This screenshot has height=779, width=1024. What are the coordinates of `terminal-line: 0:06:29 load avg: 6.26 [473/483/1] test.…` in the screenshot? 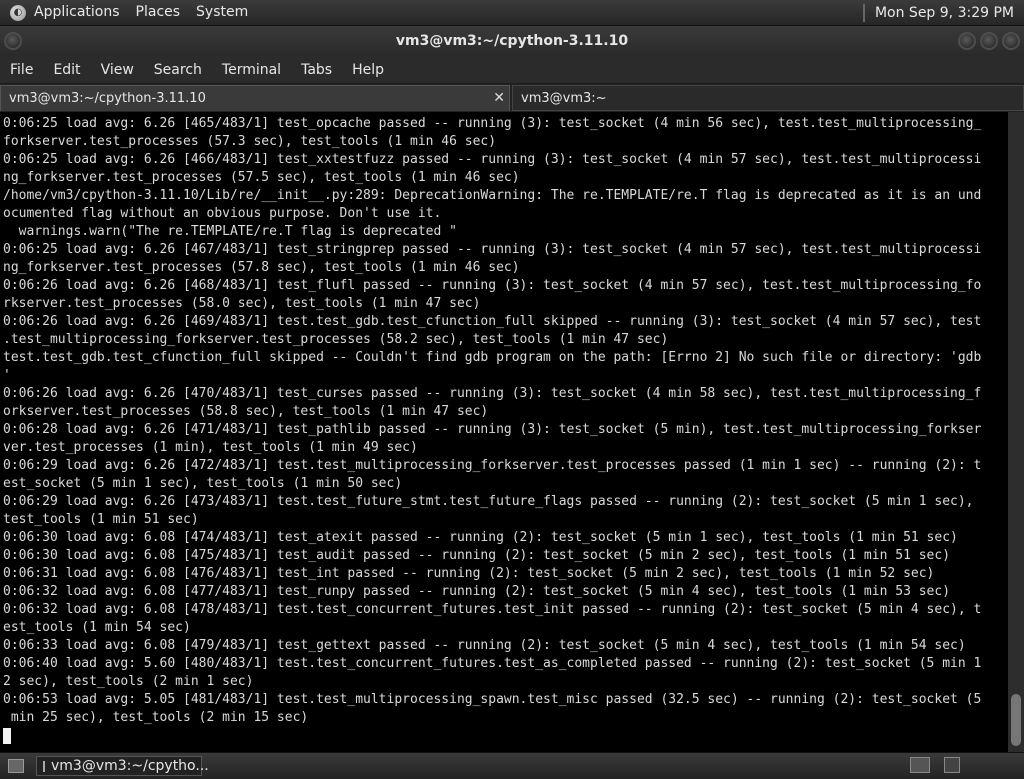 It's located at (488, 501).